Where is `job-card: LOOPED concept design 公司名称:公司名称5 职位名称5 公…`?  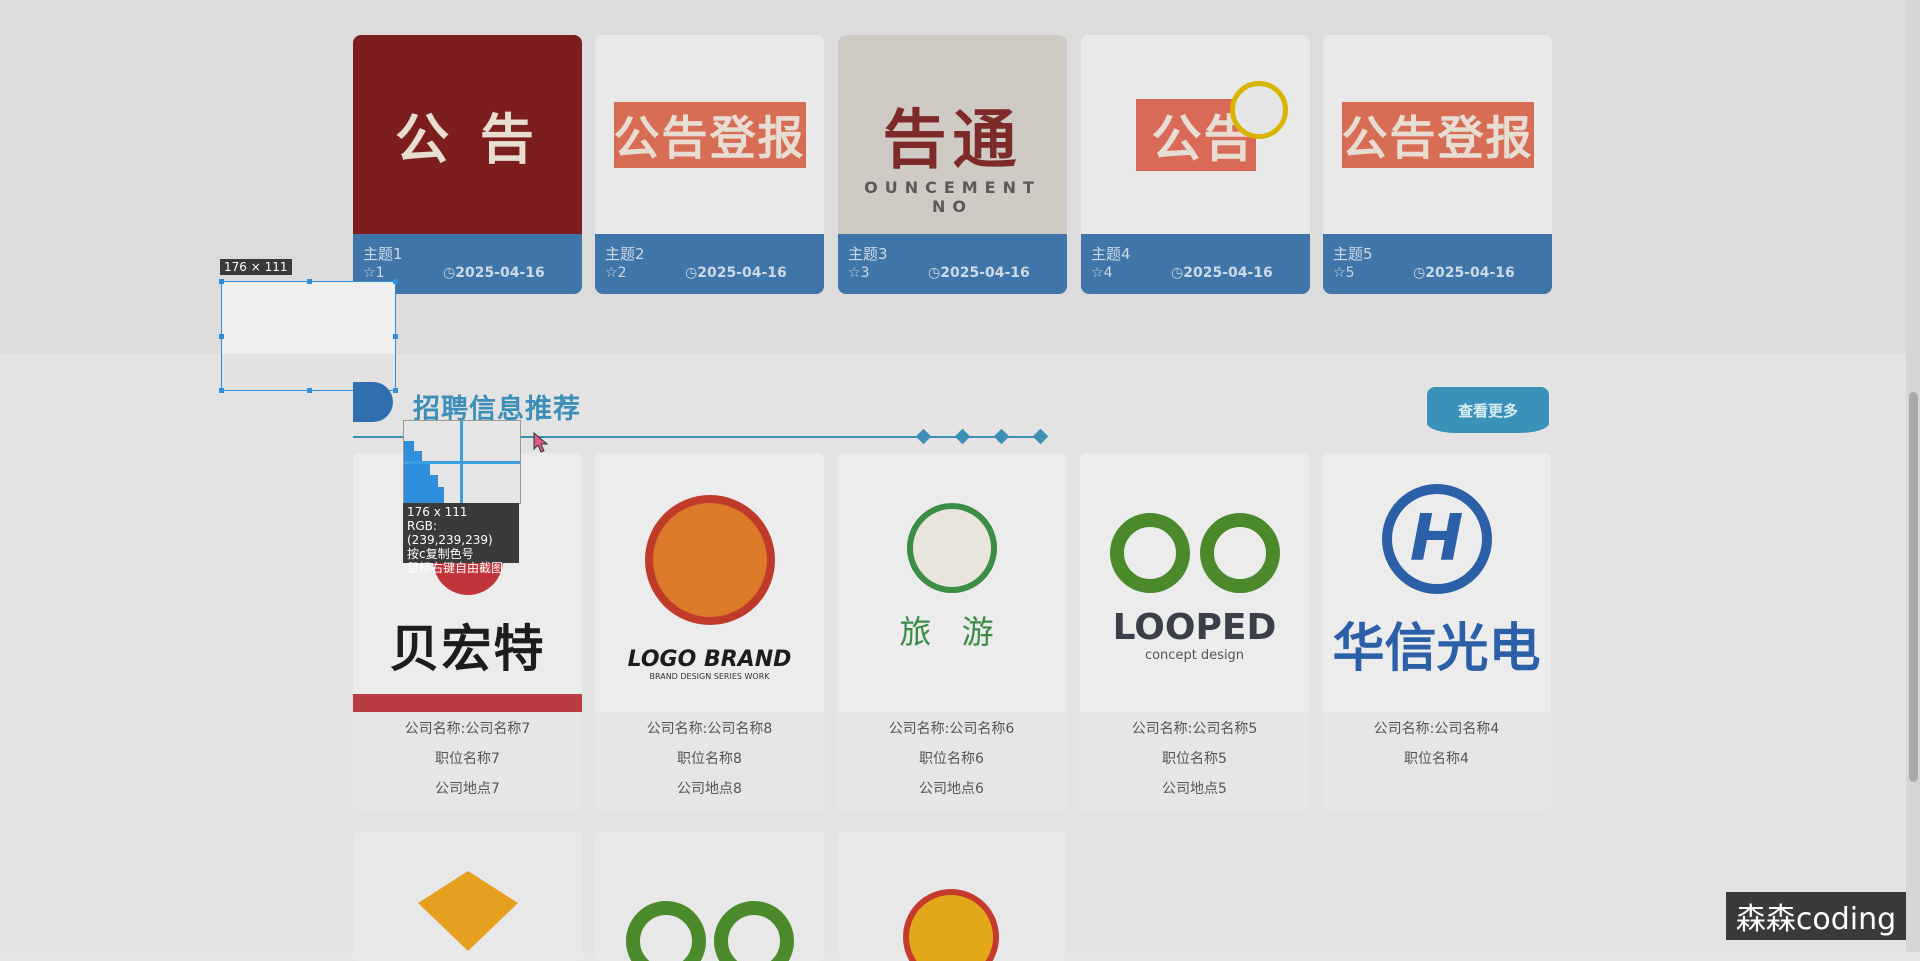 job-card: LOOPED concept design 公司名称:公司名称5 职位名称5 公… is located at coordinates (1194, 632).